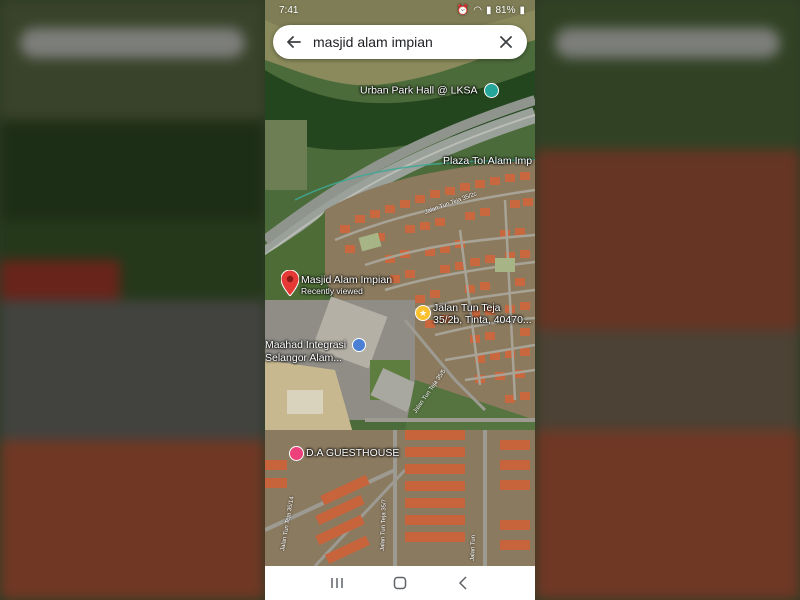 The image size is (800, 600). Describe the element at coordinates (346, 285) in the screenshot. I see `place-label-masjid: Masjid Alam Impian Recently viewed` at that location.